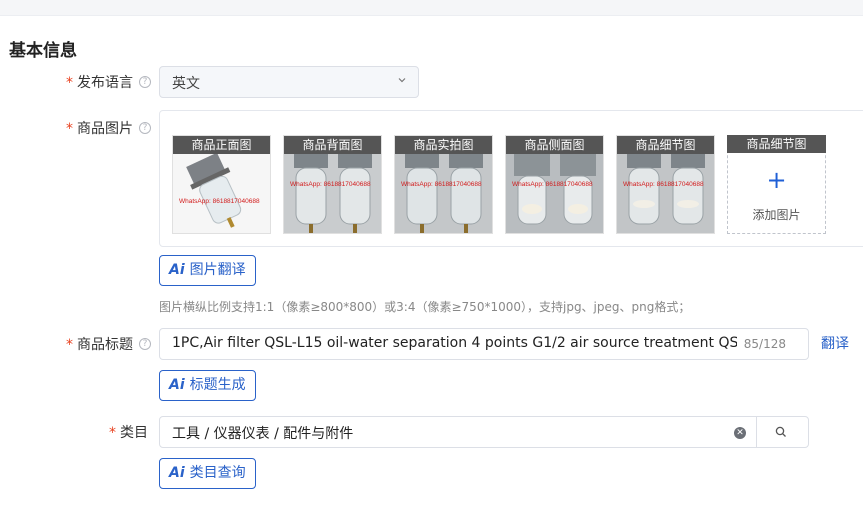 This screenshot has width=863, height=505. I want to click on category-input-value: 工具 / 仪器仪表 / 配件与附件, so click(263, 434).